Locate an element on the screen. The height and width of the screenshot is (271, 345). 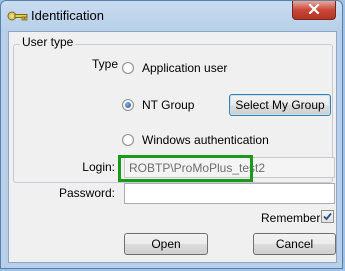
radio-label: NT Group is located at coordinates (168, 105).